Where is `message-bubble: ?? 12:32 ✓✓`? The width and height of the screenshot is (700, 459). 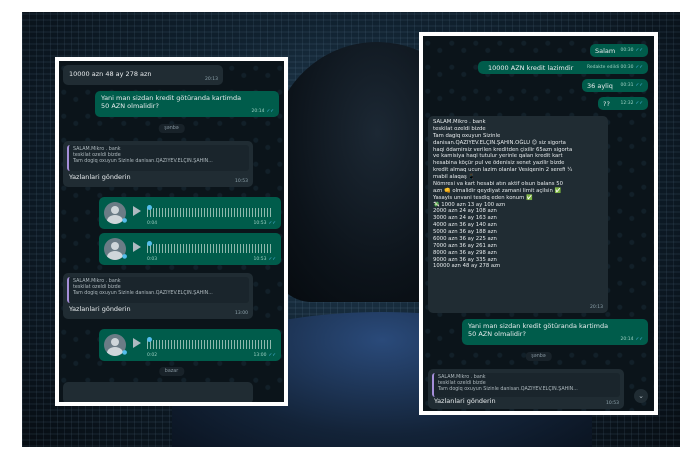 message-bubble: ?? 12:32 ✓✓ is located at coordinates (623, 103).